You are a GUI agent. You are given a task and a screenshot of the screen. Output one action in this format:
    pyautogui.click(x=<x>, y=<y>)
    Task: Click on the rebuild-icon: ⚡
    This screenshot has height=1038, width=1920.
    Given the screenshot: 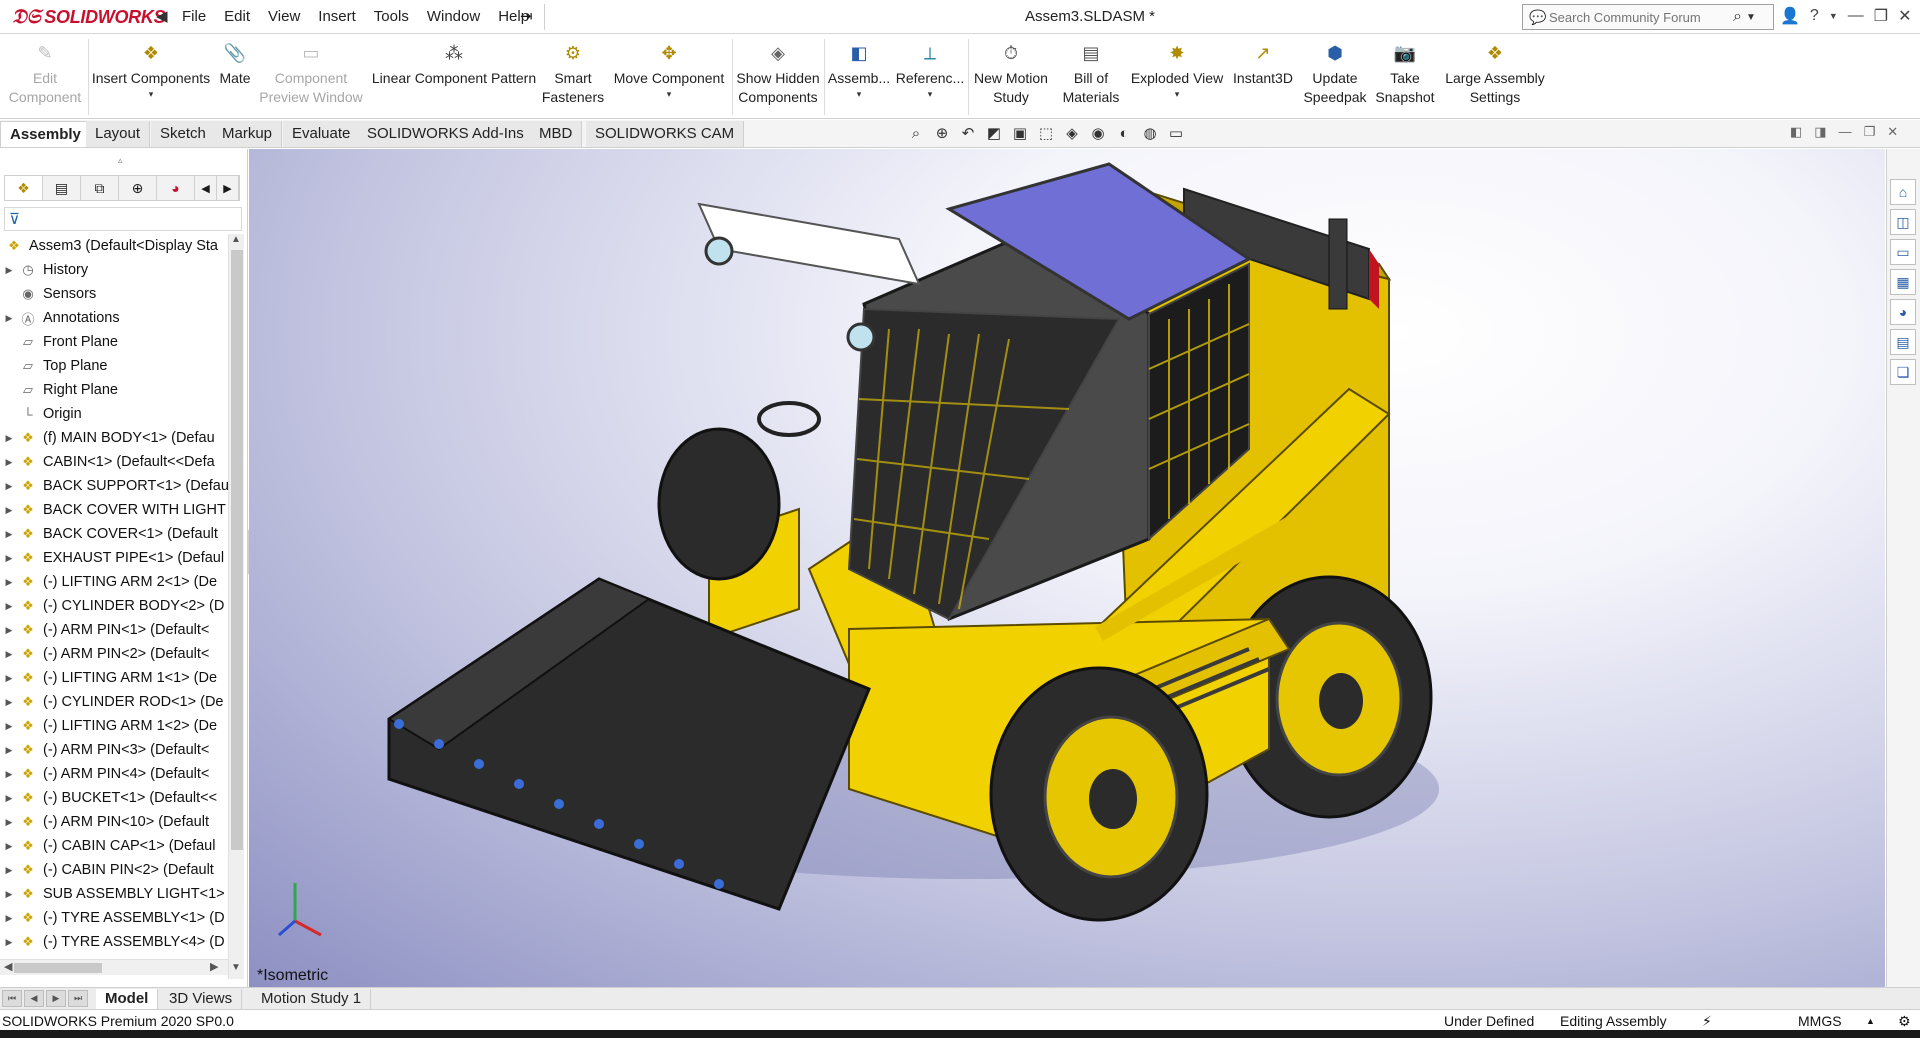 What is the action you would take?
    pyautogui.click(x=1707, y=1021)
    